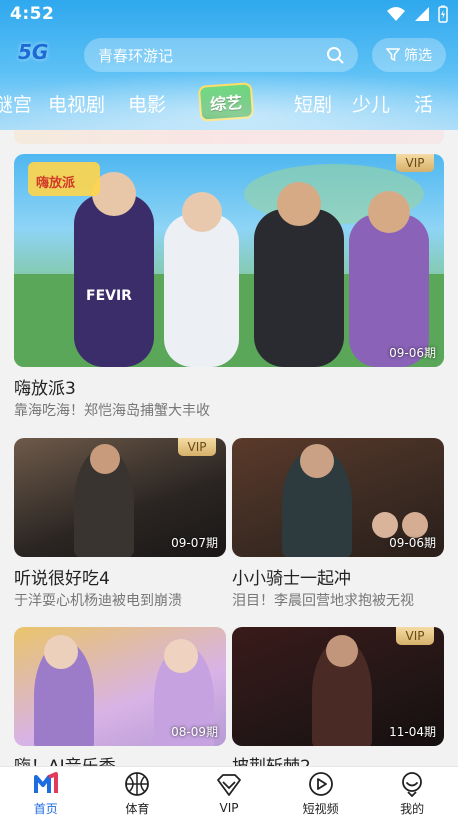 The width and height of the screenshot is (458, 820). I want to click on filter-icon, so click(393, 55).